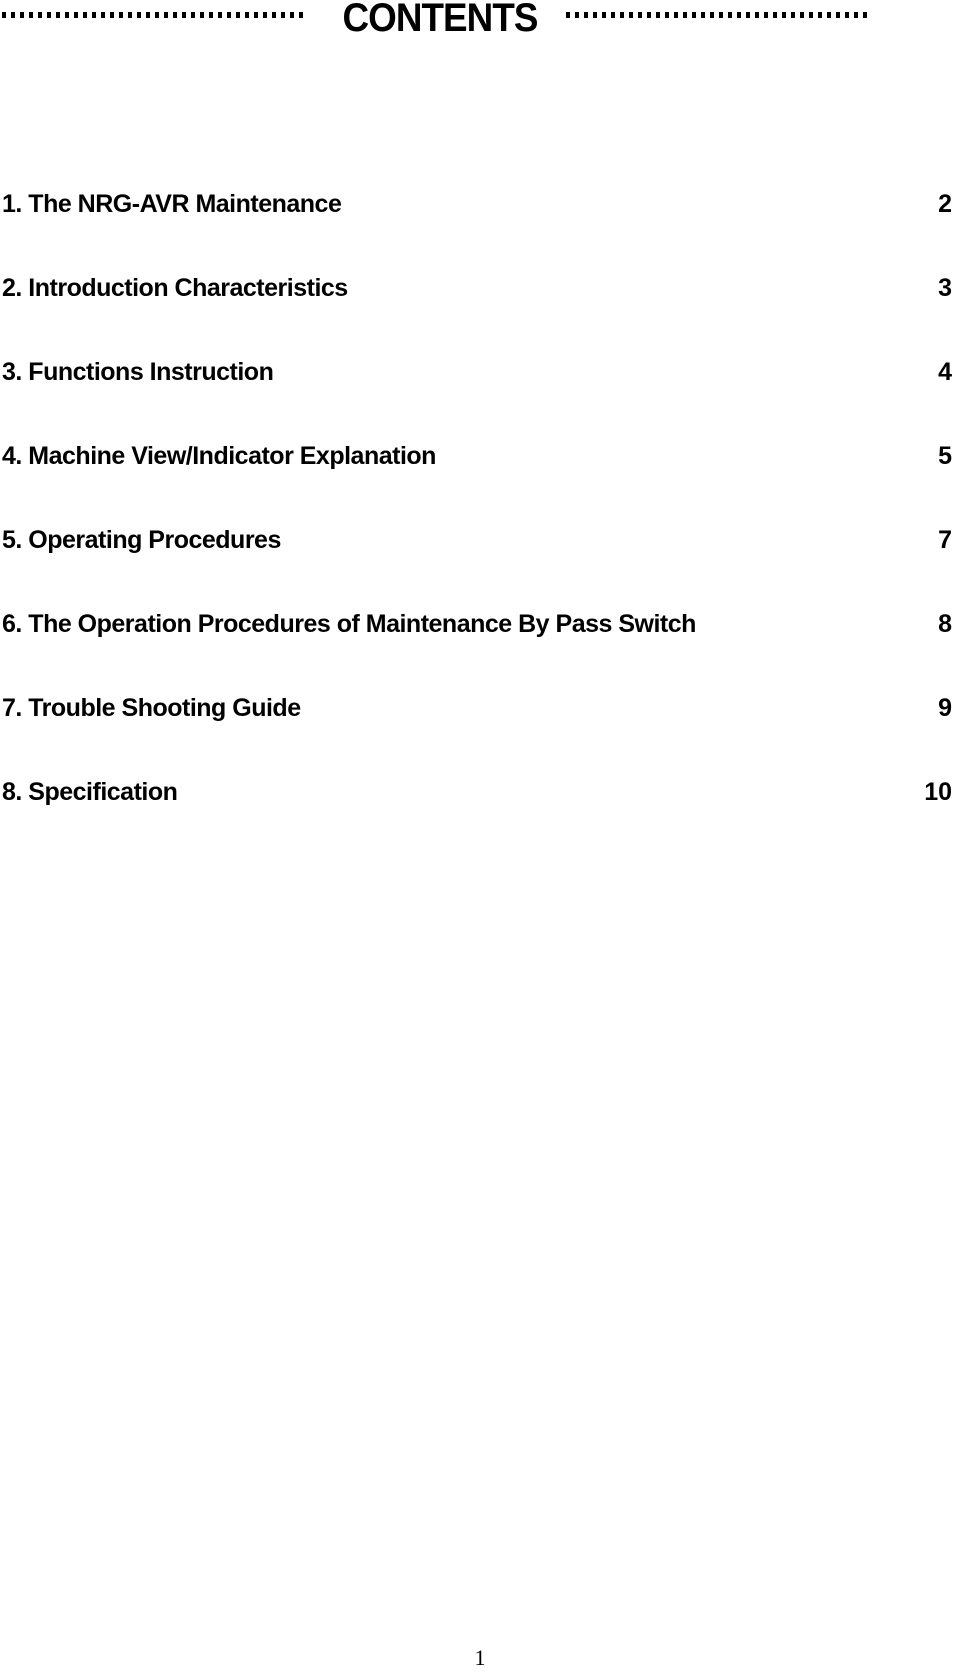 This screenshot has width=960, height=1673. What do you see at coordinates (480, 820) in the screenshot?
I see `toc-entry: 8. Specification 10` at bounding box center [480, 820].